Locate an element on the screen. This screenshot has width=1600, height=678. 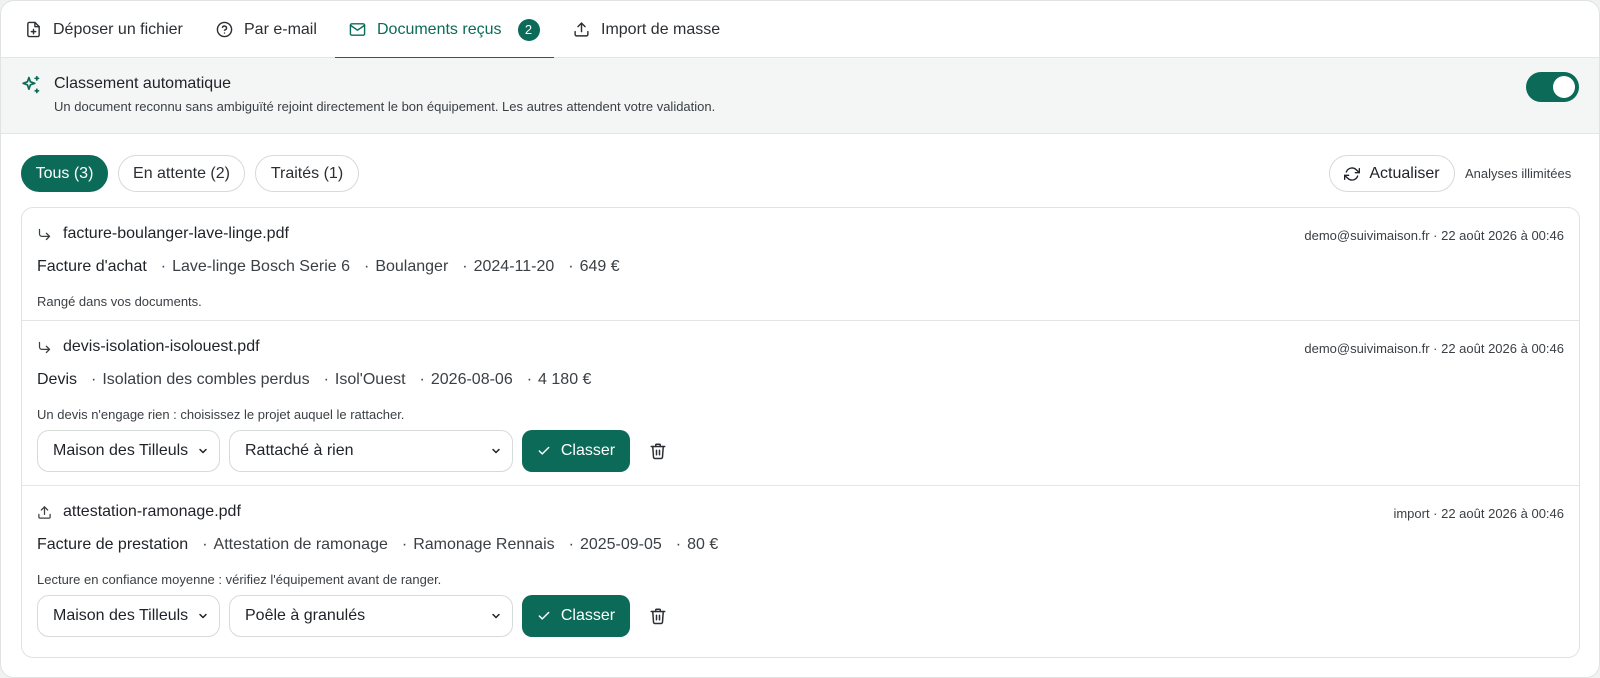
document-amount: 649 € is located at coordinates (594, 267).